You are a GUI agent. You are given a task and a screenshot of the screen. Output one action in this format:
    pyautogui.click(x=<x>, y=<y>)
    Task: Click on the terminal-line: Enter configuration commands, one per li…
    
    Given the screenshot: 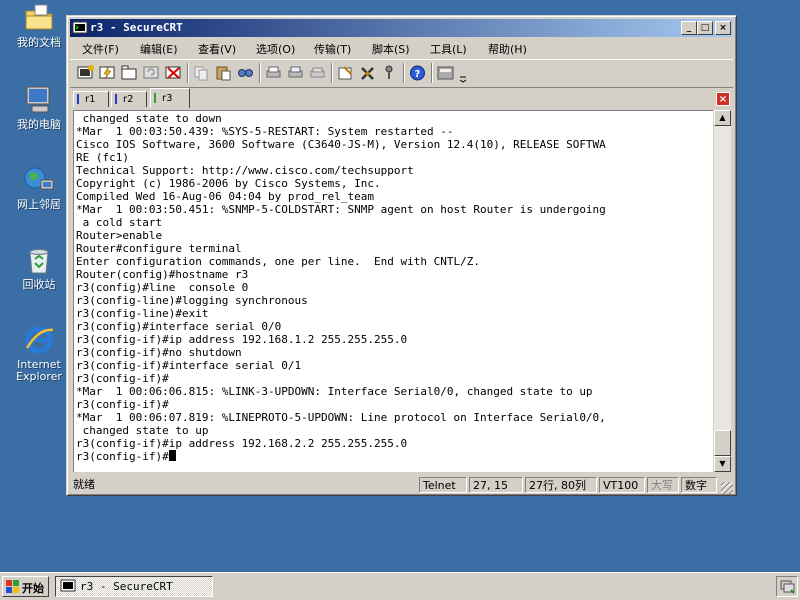 What is the action you would take?
    pyautogui.click(x=278, y=261)
    